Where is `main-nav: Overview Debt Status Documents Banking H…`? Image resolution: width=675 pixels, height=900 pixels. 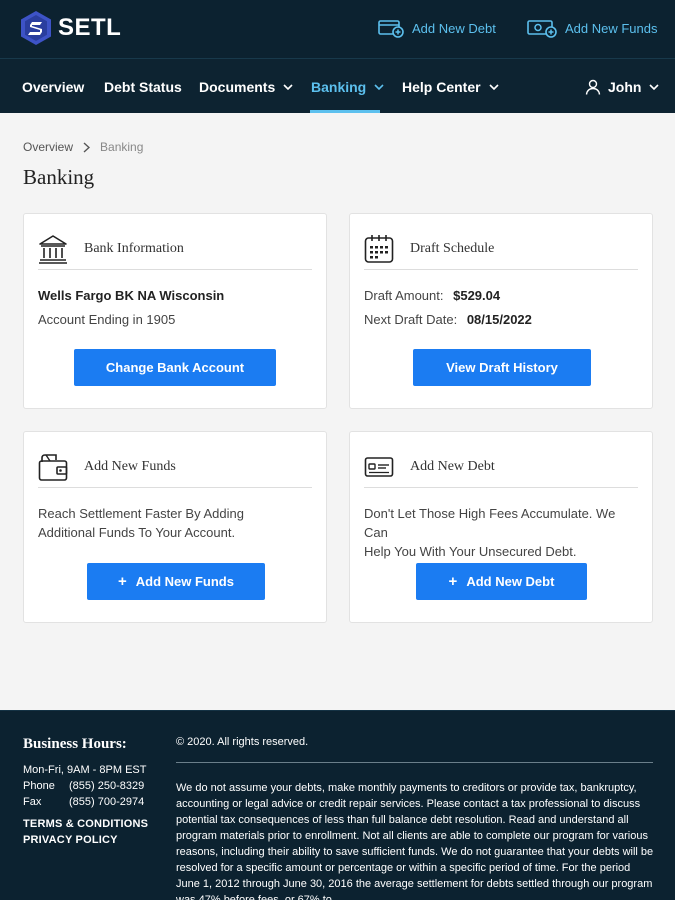 main-nav: Overview Debt Status Documents Banking H… is located at coordinates (337, 86).